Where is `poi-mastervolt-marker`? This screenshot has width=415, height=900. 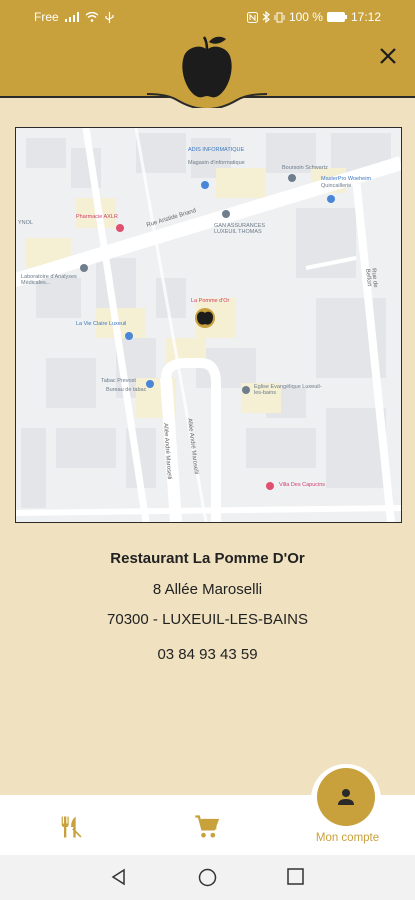 poi-mastervolt-marker is located at coordinates (331, 199).